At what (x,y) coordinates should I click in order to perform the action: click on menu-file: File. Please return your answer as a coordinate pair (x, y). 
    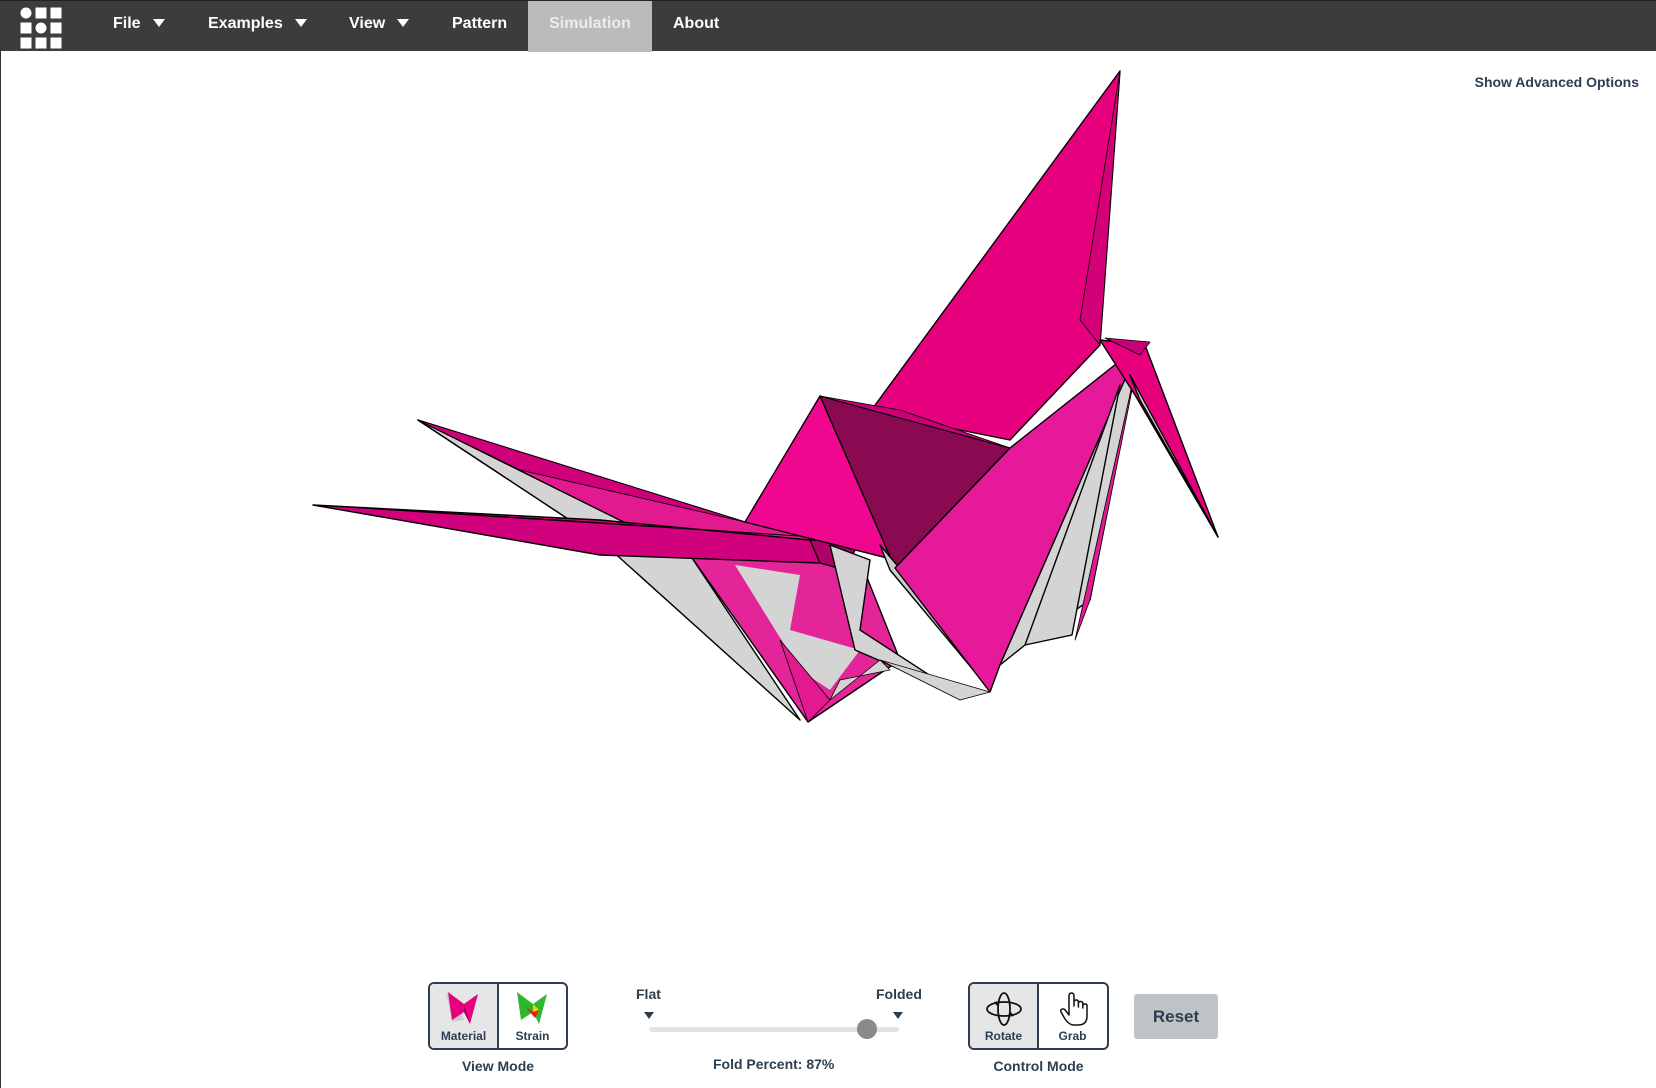
    Looking at the image, I should click on (139, 26).